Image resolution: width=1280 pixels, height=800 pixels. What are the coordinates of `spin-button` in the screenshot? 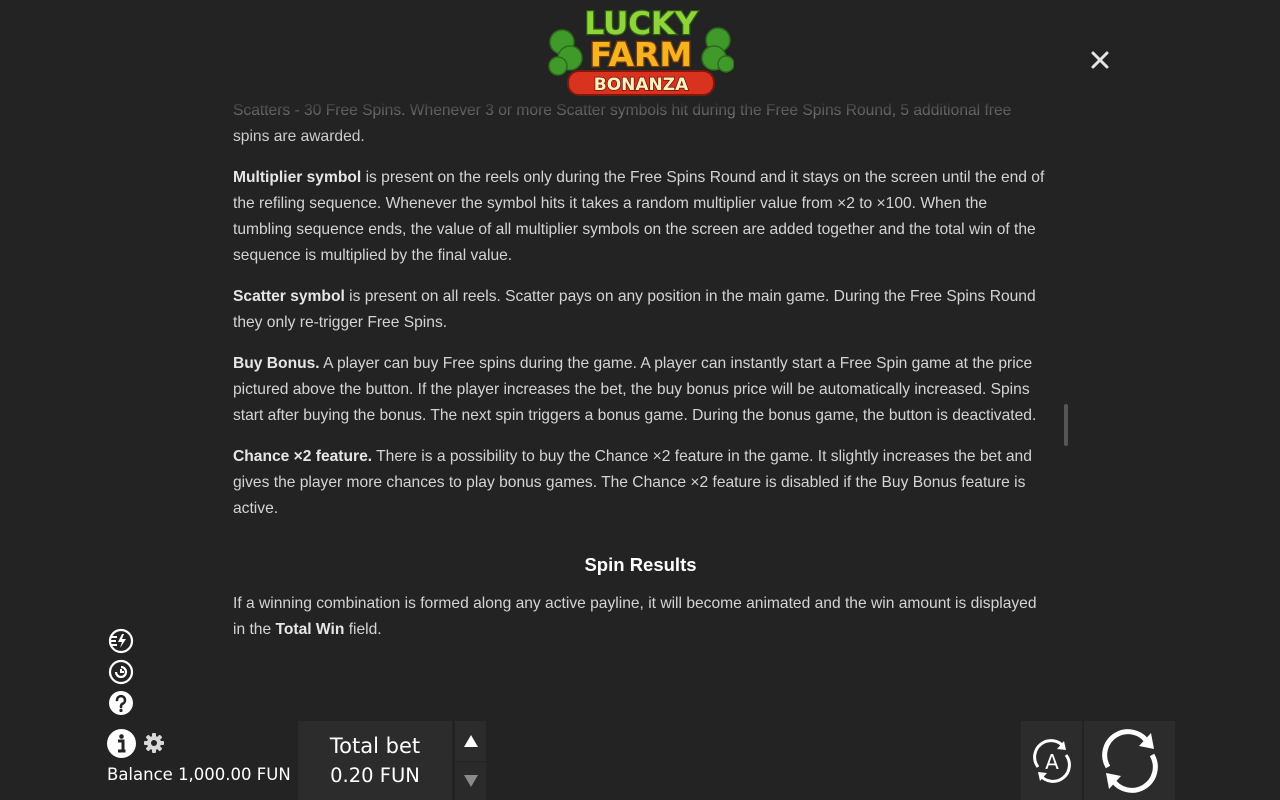 It's located at (1129, 760).